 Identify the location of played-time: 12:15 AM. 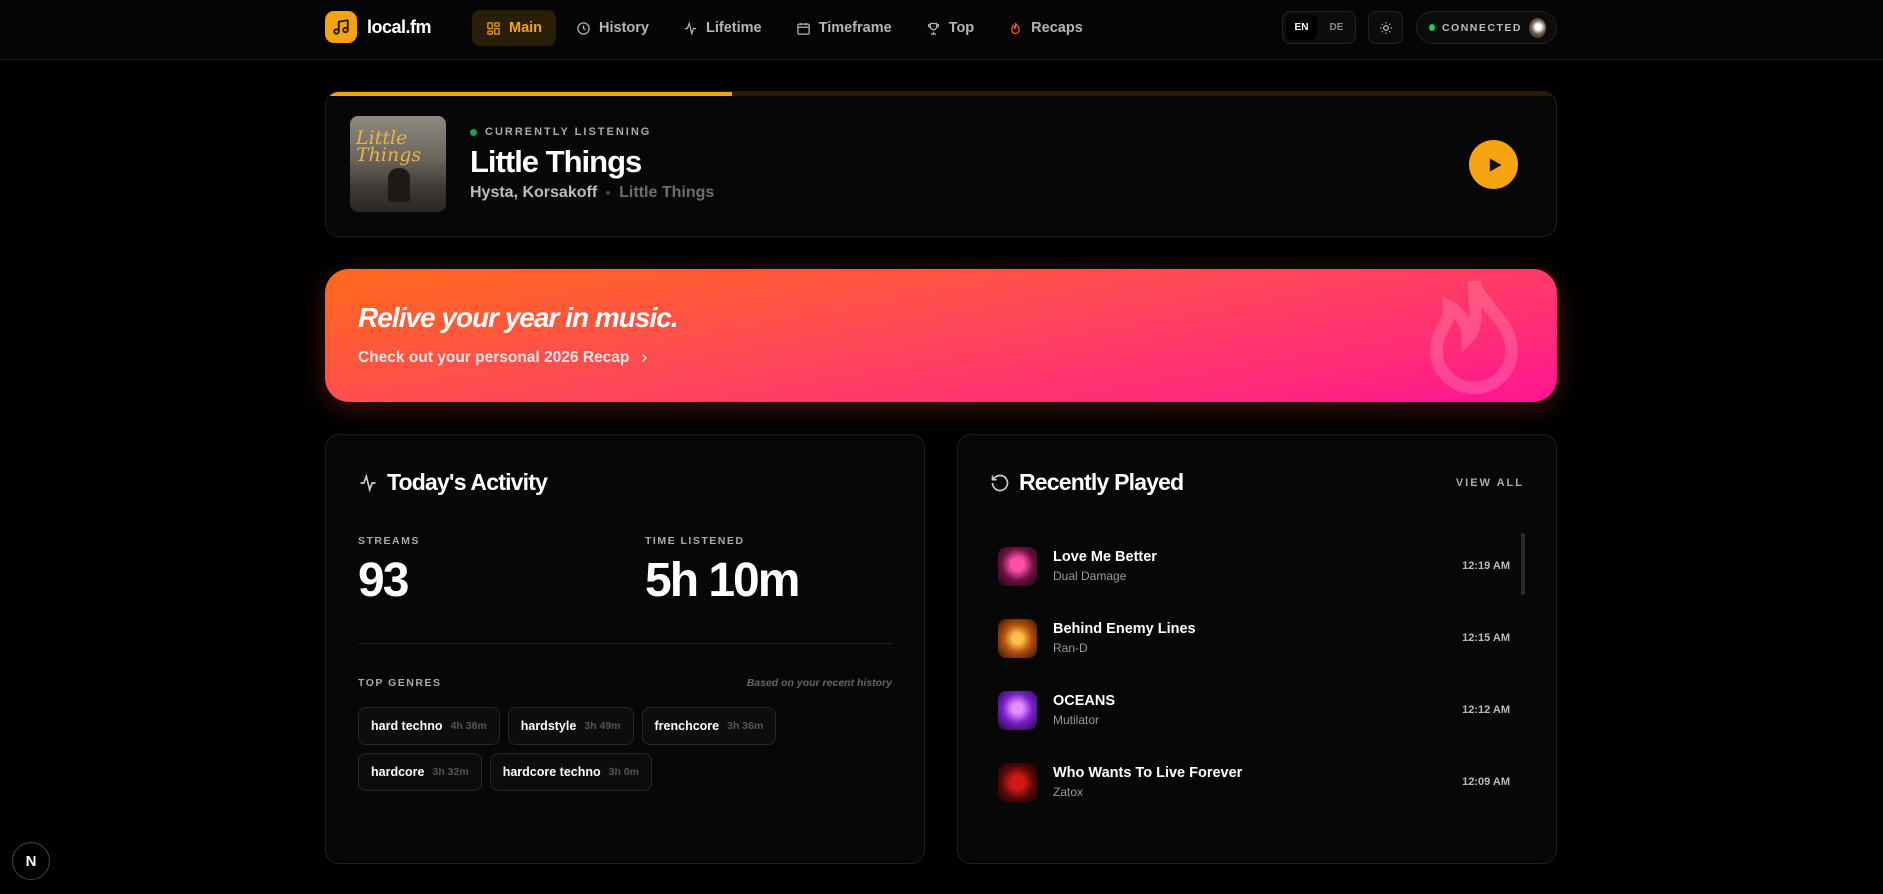
(1486, 638).